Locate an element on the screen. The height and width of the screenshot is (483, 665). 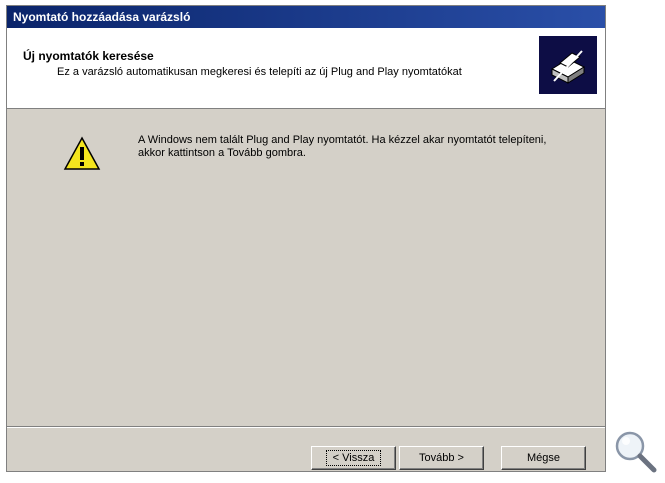
next-button-label: Tovább > is located at coordinates (441, 458).